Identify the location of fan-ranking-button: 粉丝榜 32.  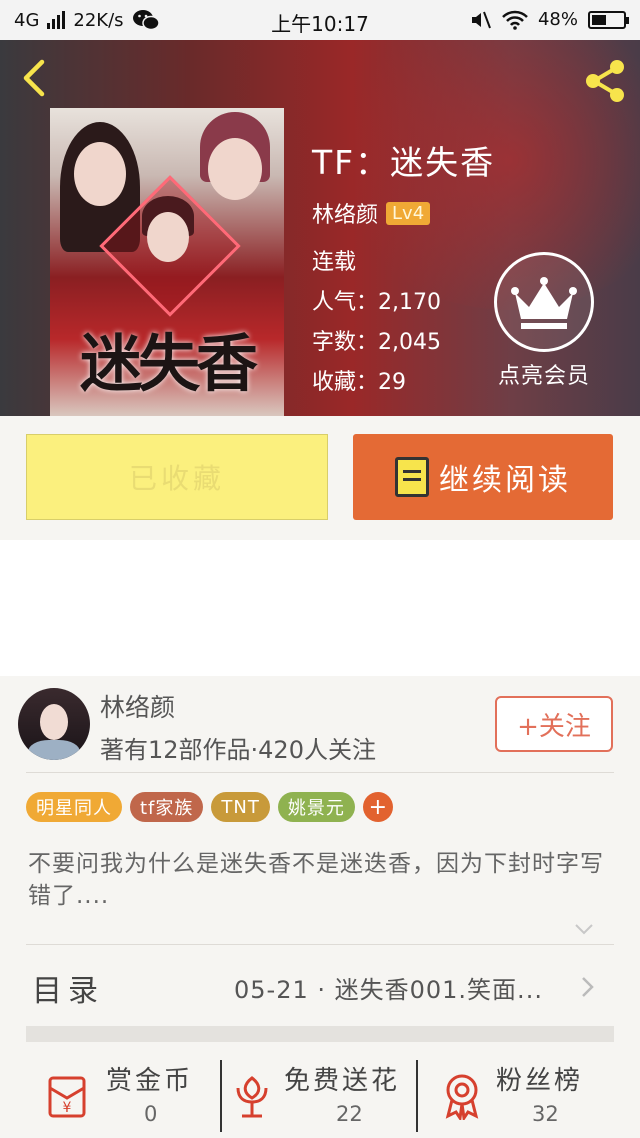
(520, 1099).